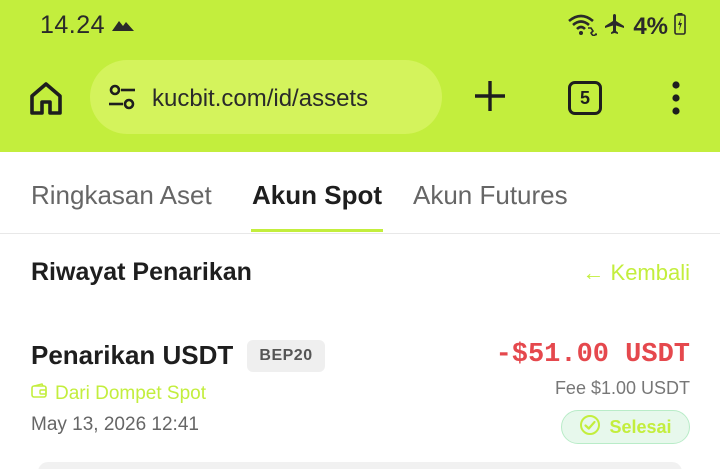 The image size is (720, 469). What do you see at coordinates (584, 26) in the screenshot?
I see `wifi-calling-icon` at bounding box center [584, 26].